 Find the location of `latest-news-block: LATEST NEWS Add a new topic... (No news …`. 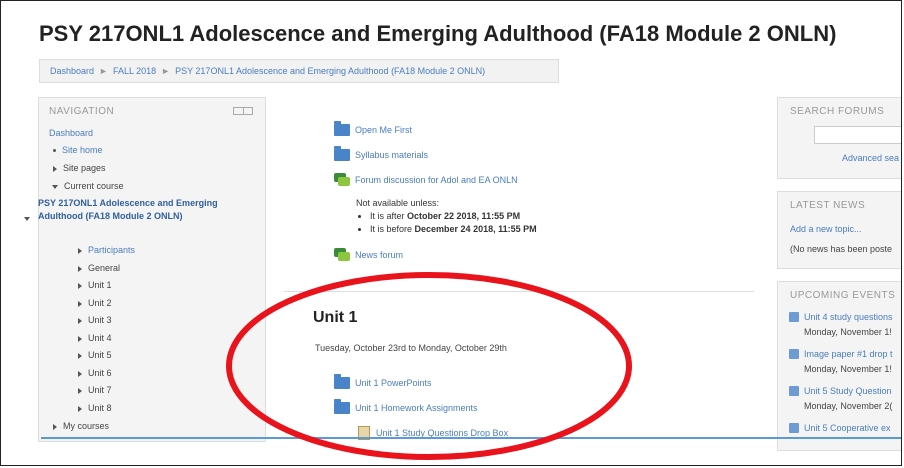

latest-news-block: LATEST NEWS Add a new topic... (No news … is located at coordinates (839, 230).